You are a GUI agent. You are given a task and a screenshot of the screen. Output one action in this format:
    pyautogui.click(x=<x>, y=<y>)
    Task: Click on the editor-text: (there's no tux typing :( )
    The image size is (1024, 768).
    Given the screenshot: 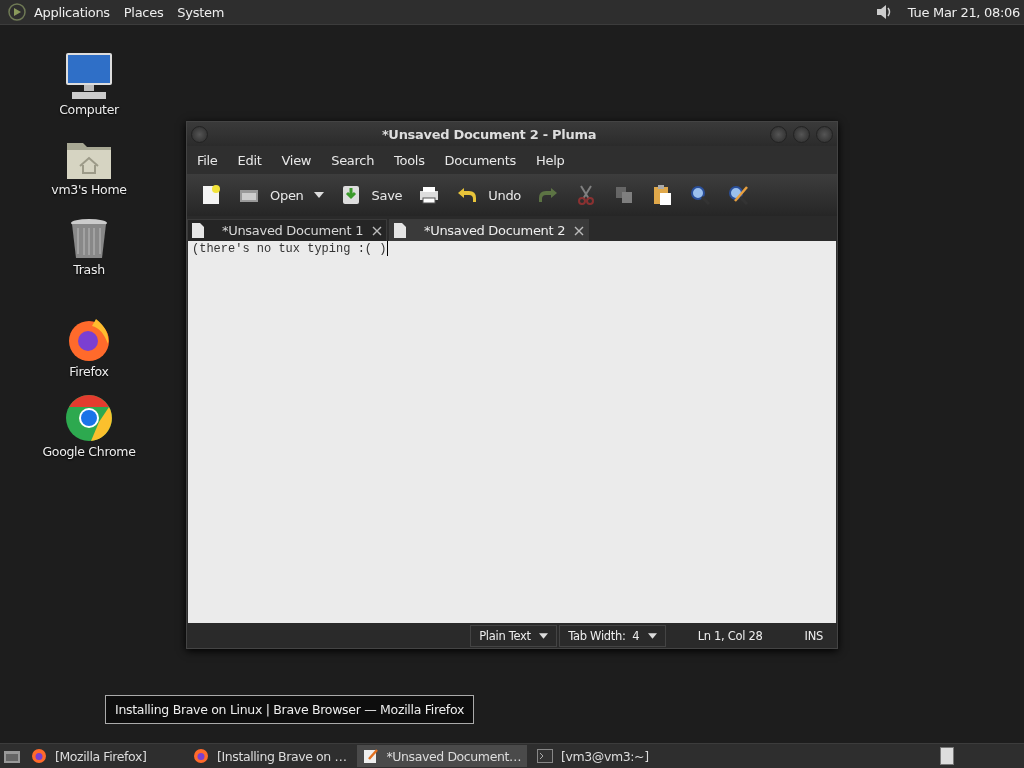 What is the action you would take?
    pyautogui.click(x=289, y=249)
    